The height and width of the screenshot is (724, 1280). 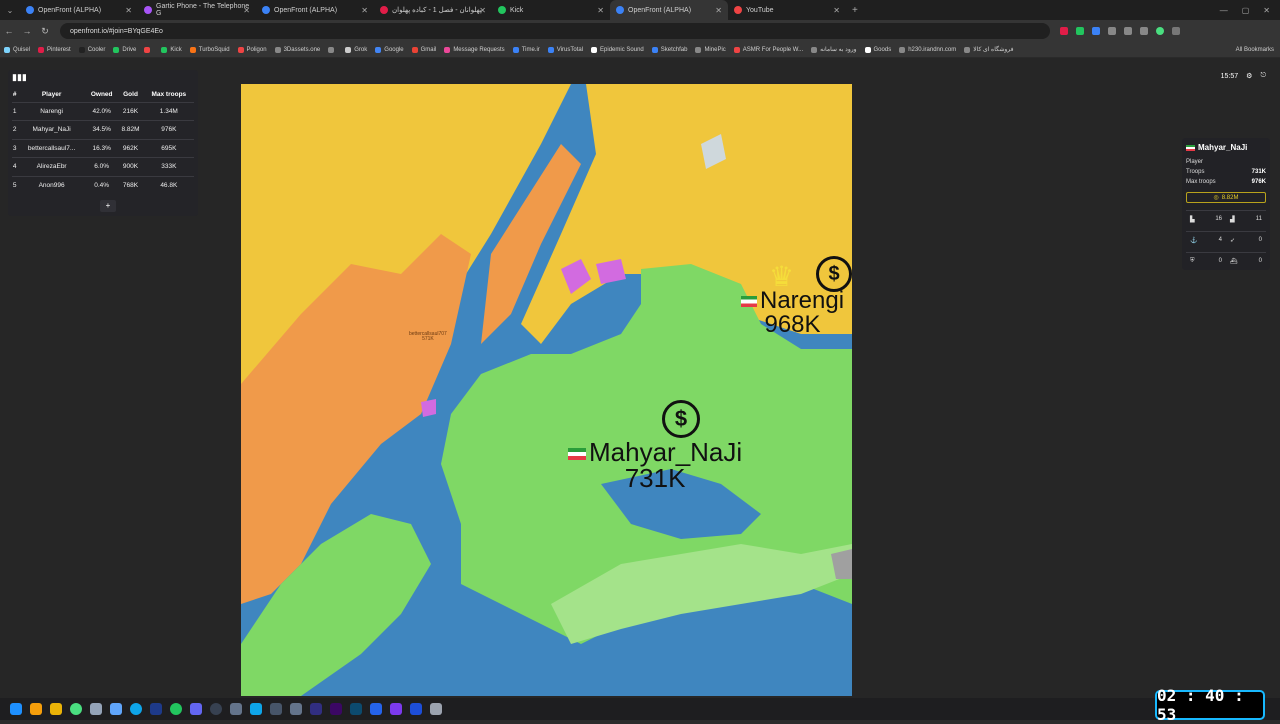 What do you see at coordinates (988, 49) in the screenshot?
I see `bookmark-item: فروشگاه ای کالا` at bounding box center [988, 49].